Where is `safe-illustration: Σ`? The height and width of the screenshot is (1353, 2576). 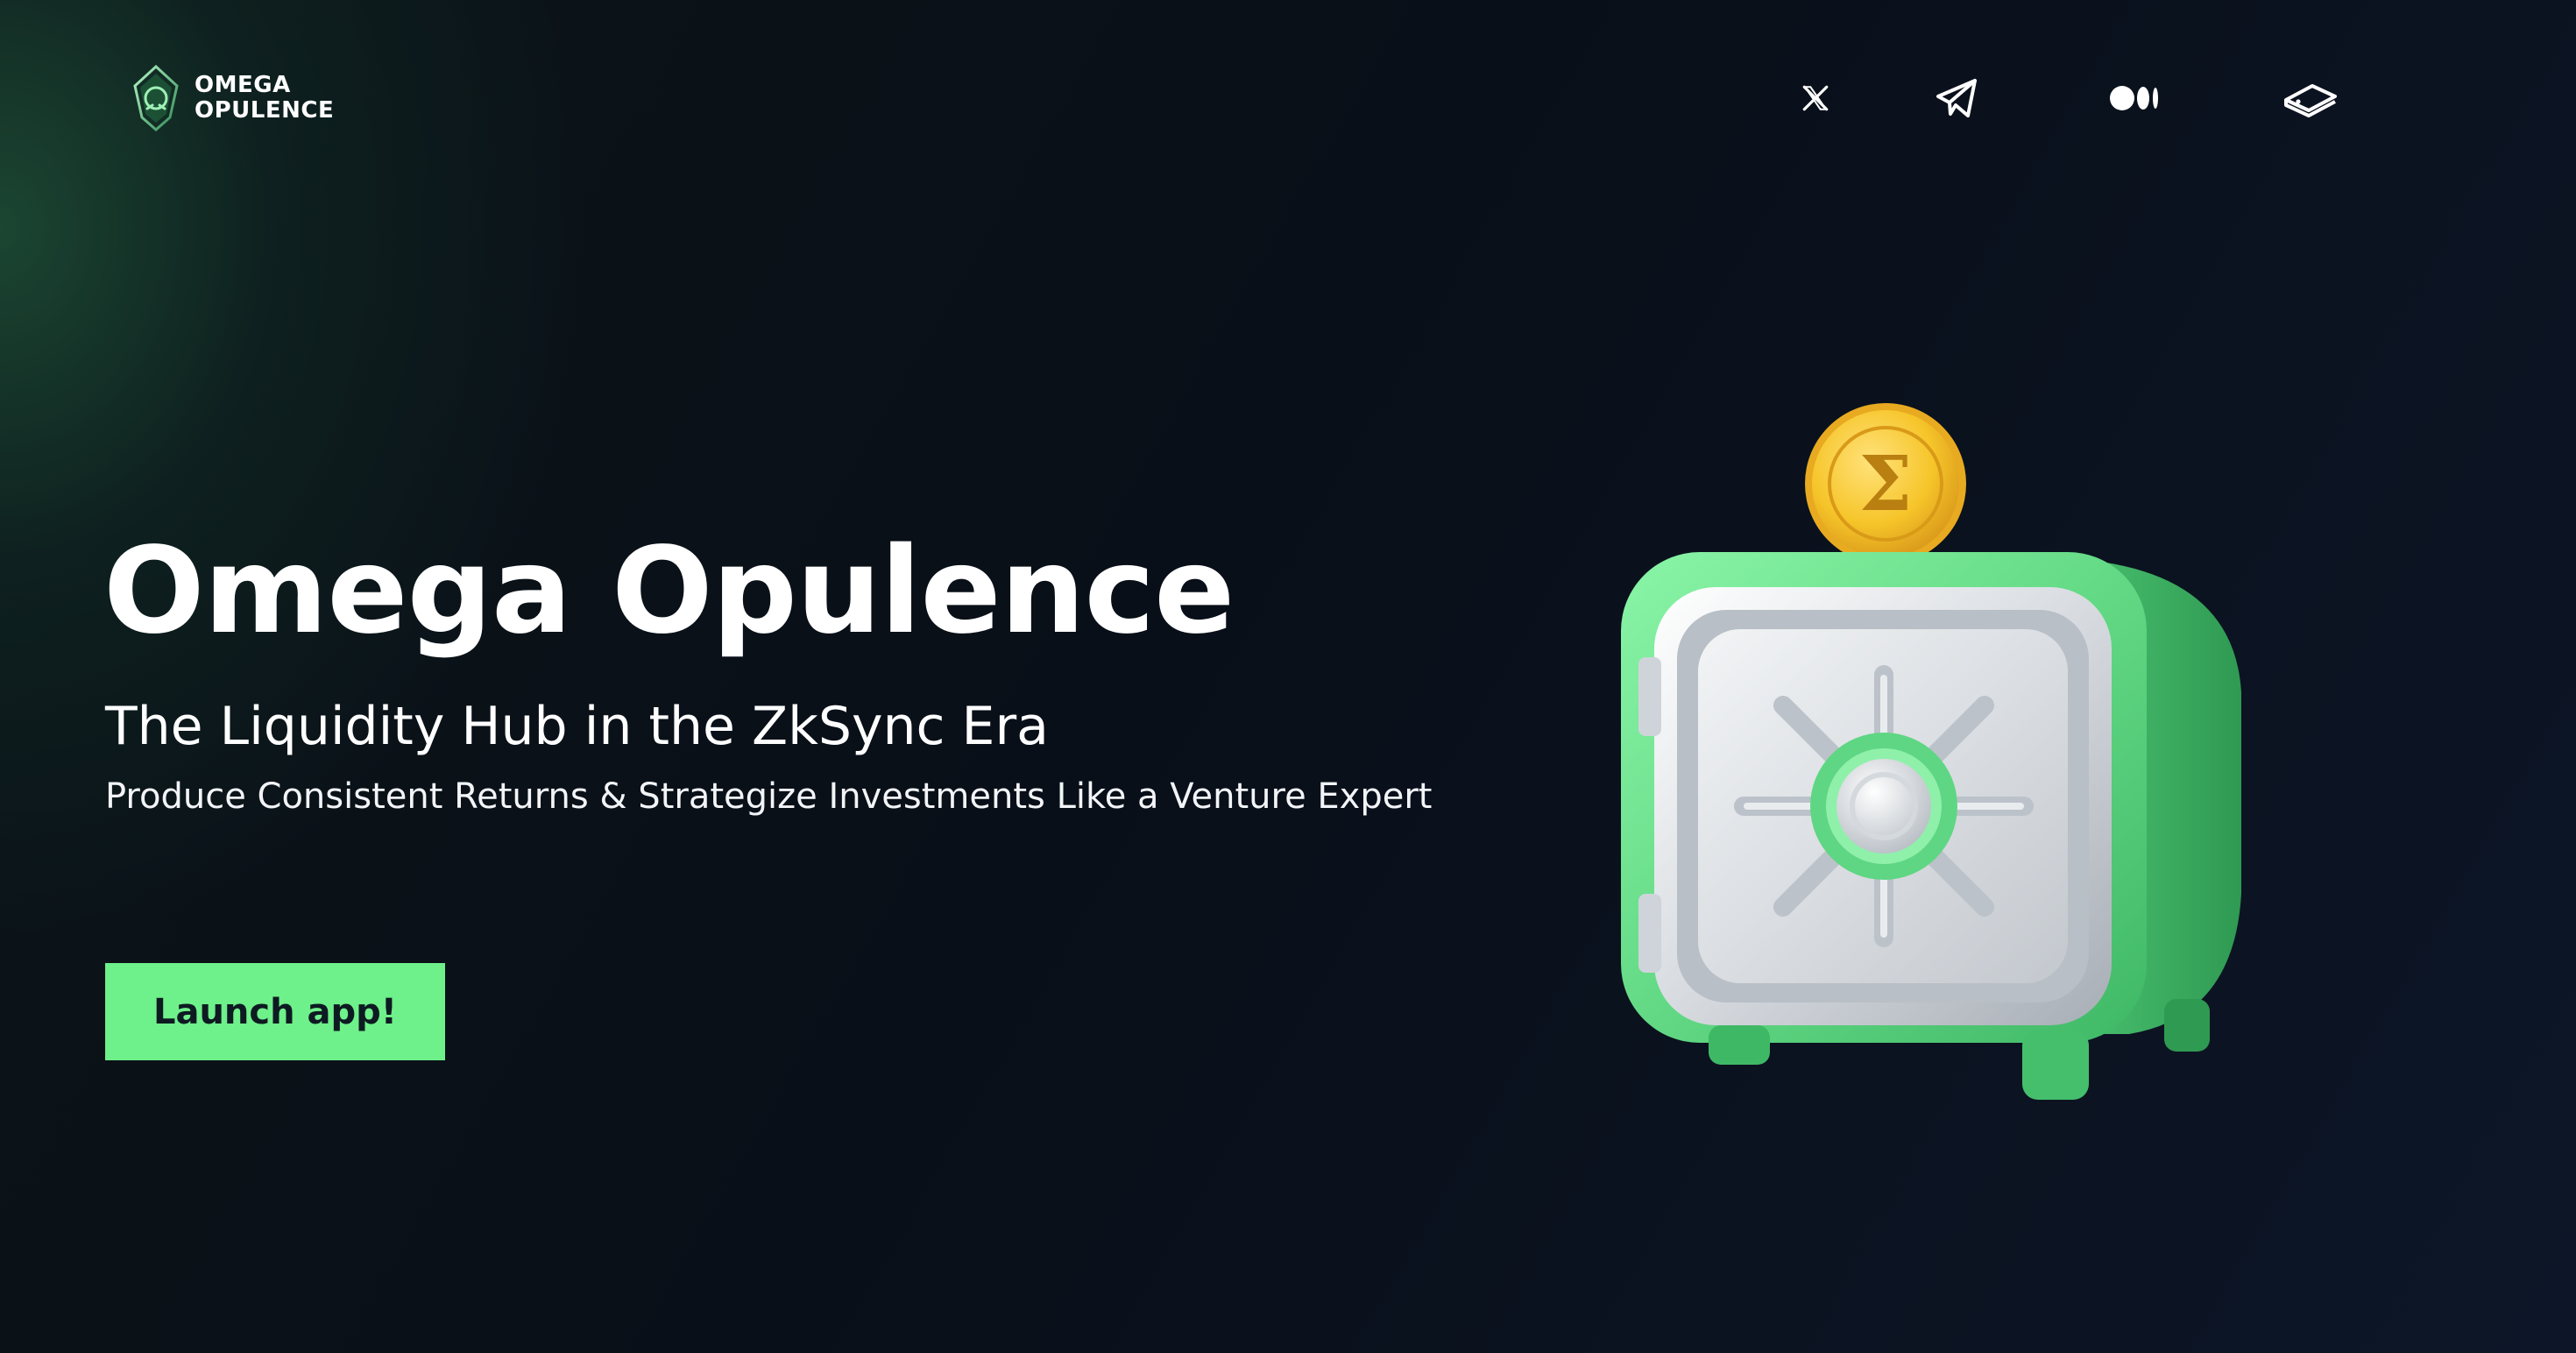
safe-illustration: Σ is located at coordinates (1945, 780).